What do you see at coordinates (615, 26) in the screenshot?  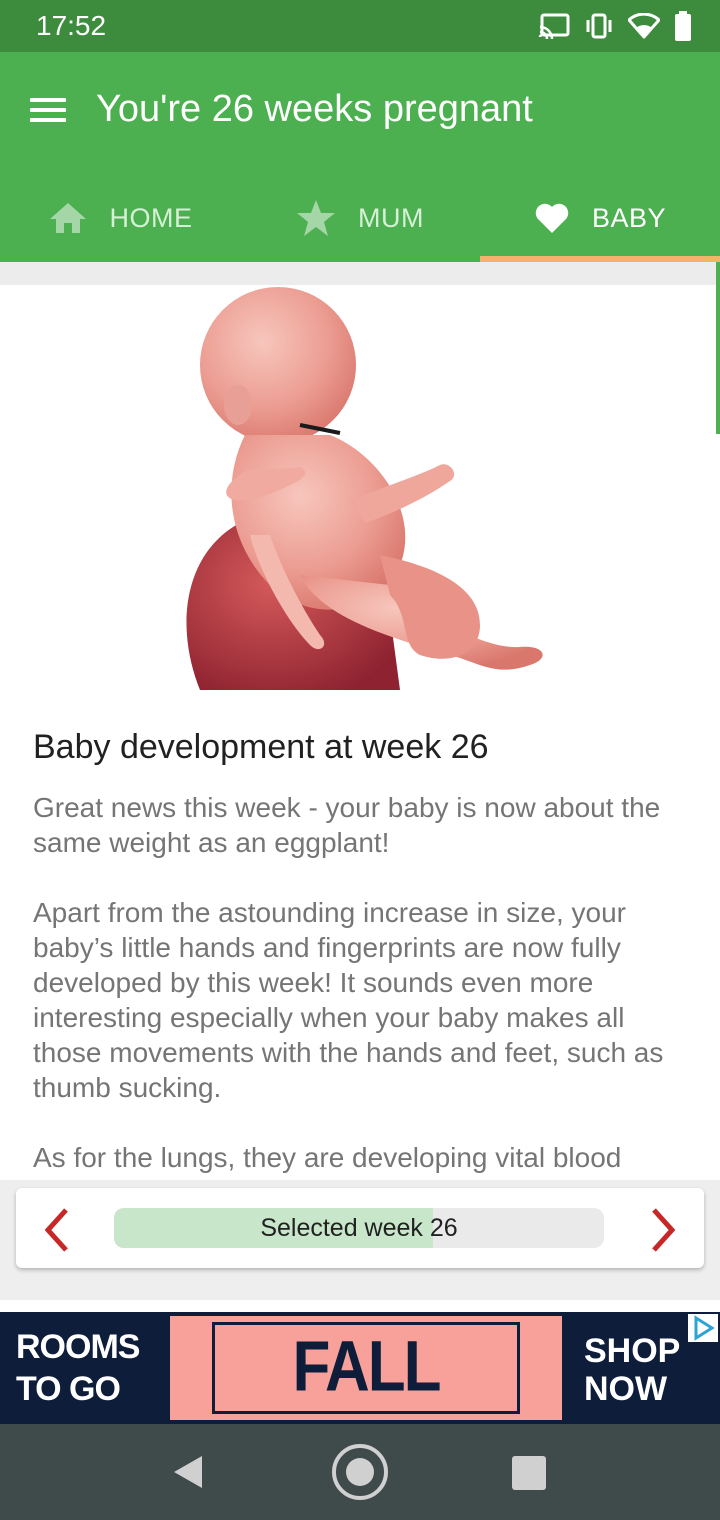 I see `status-icons` at bounding box center [615, 26].